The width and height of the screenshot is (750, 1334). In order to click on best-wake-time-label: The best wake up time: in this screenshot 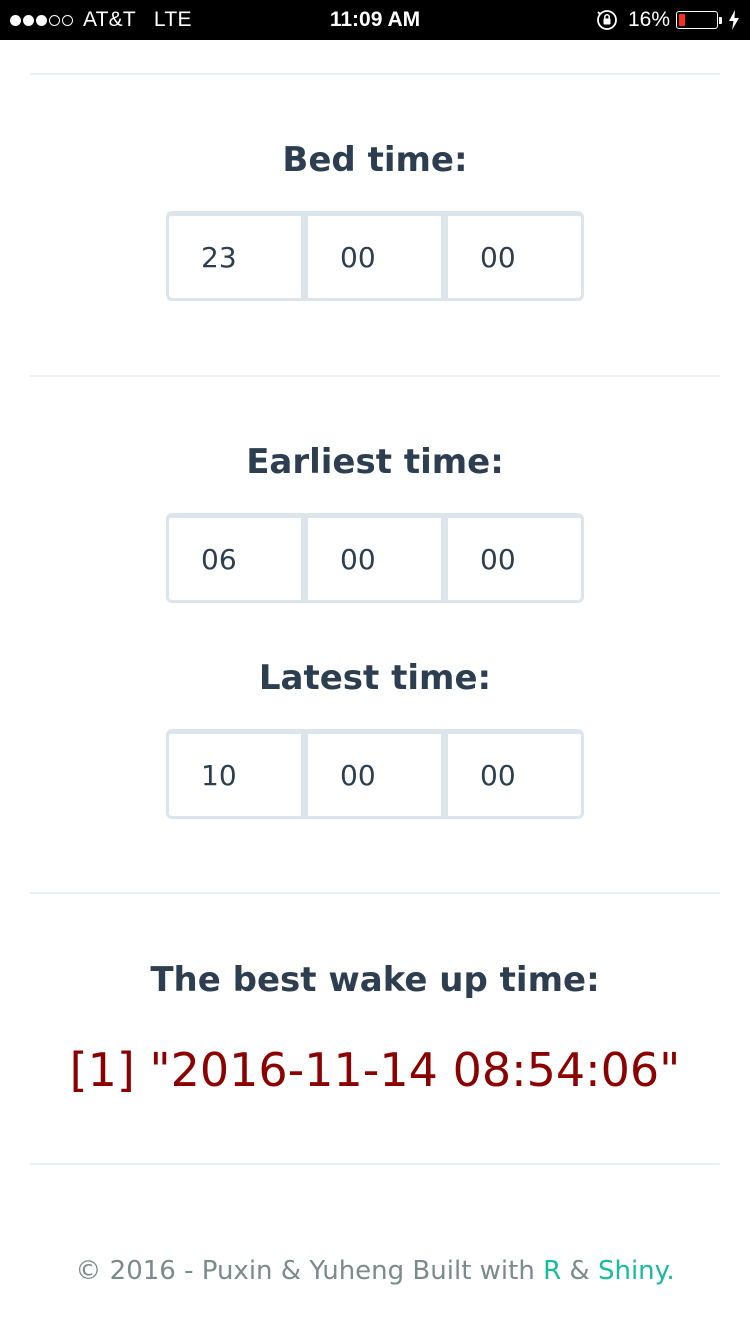, I will do `click(375, 980)`.